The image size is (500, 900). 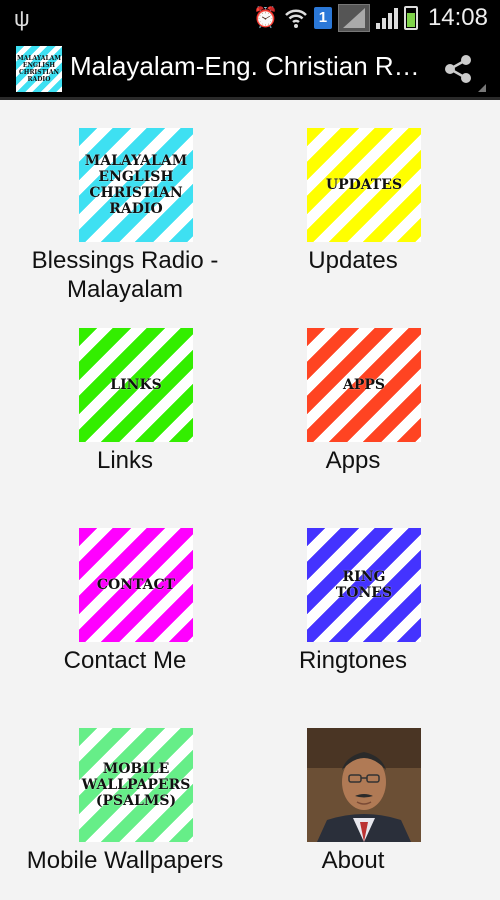 What do you see at coordinates (39, 79) in the screenshot?
I see `app-logo-line: RADIO` at bounding box center [39, 79].